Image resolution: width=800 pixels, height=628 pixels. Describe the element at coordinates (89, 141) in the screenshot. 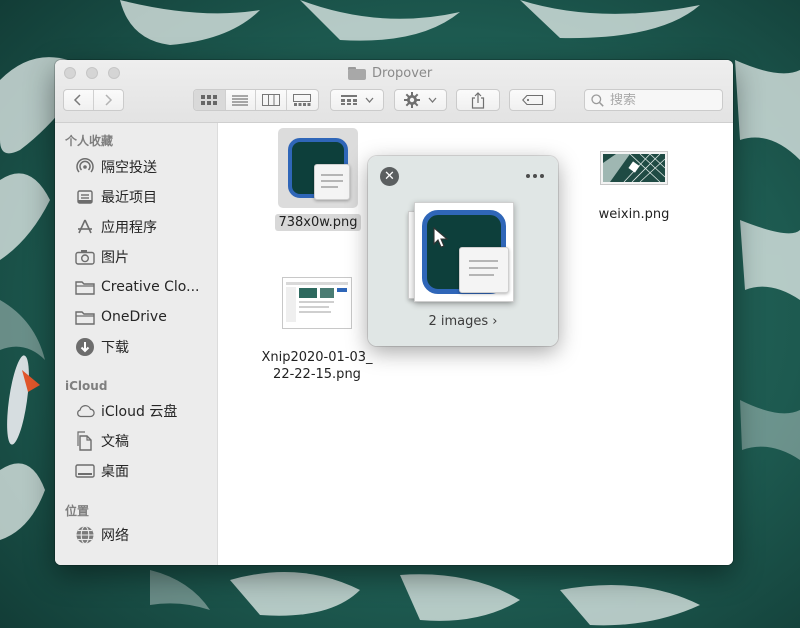

I see `sidebar-header-favorites: 个人收藏` at that location.